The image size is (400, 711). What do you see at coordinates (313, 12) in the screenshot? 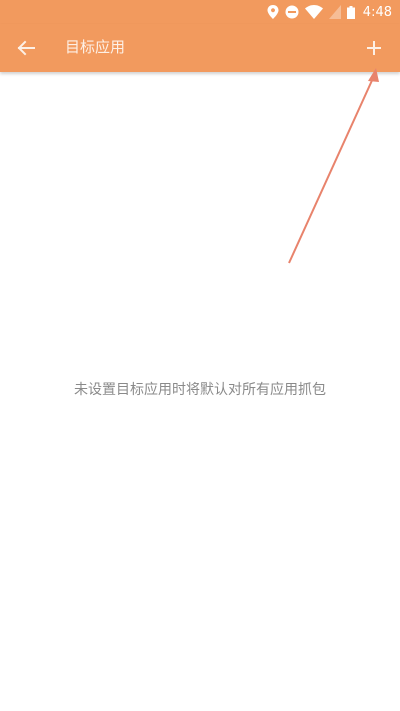
I see `wifi-icon` at bounding box center [313, 12].